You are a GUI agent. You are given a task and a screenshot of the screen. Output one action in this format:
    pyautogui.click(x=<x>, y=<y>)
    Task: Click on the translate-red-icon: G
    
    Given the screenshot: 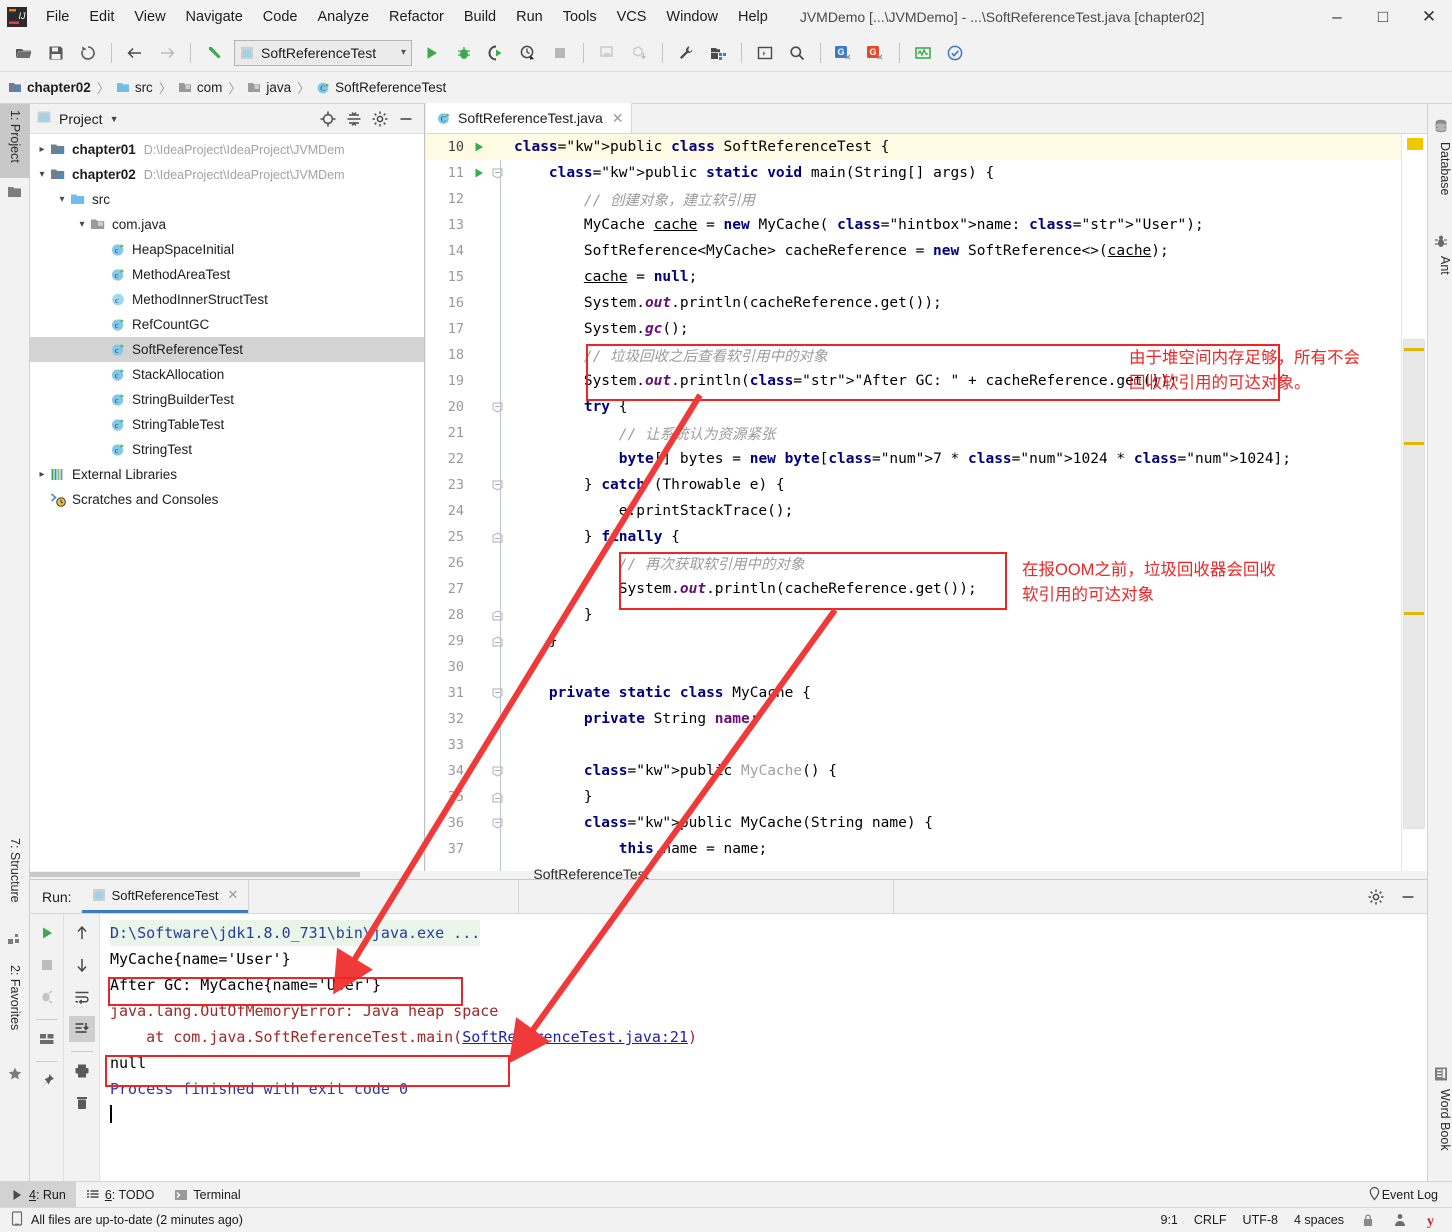 What is the action you would take?
    pyautogui.click(x=876, y=53)
    